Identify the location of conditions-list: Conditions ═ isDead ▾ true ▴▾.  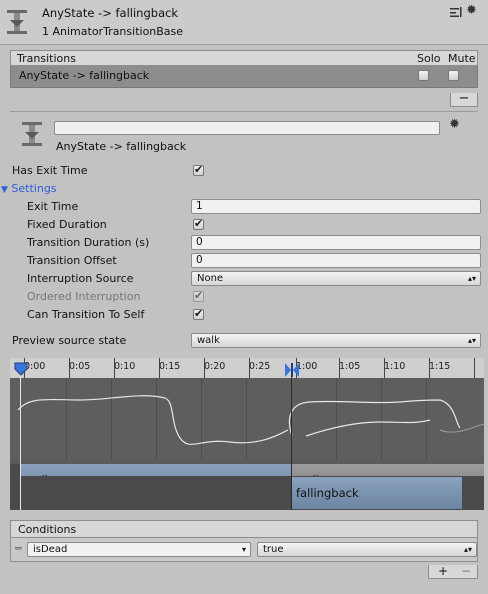
(244, 543).